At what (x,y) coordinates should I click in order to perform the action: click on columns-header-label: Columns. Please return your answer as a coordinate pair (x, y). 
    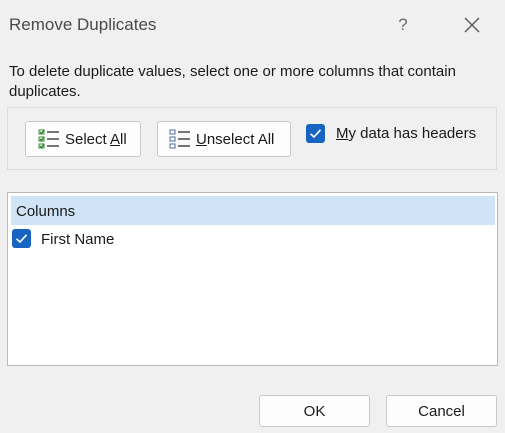
    Looking at the image, I should click on (46, 211).